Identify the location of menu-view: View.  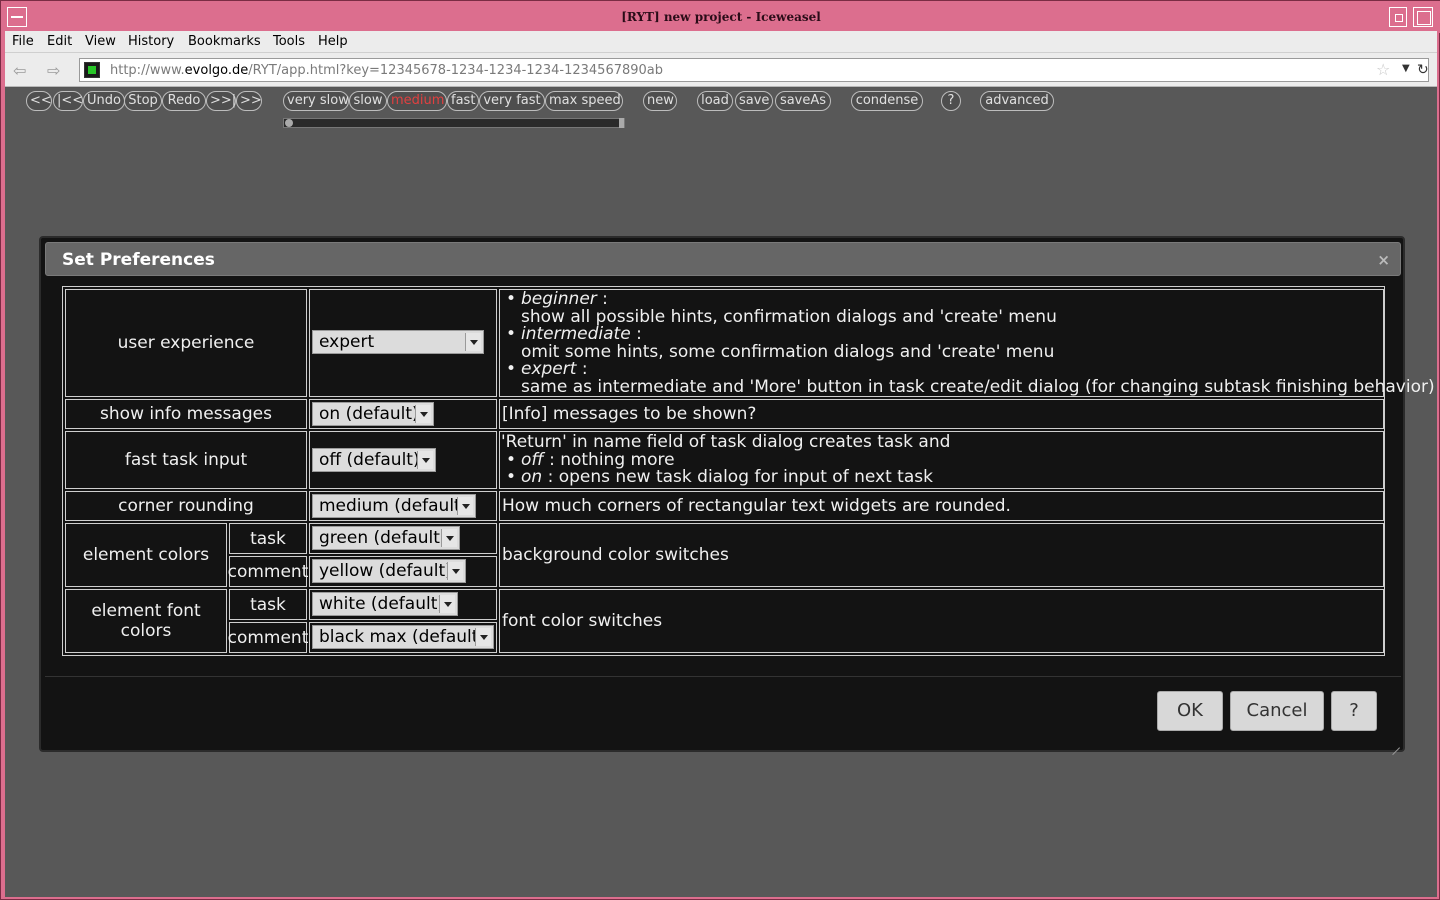
(100, 41).